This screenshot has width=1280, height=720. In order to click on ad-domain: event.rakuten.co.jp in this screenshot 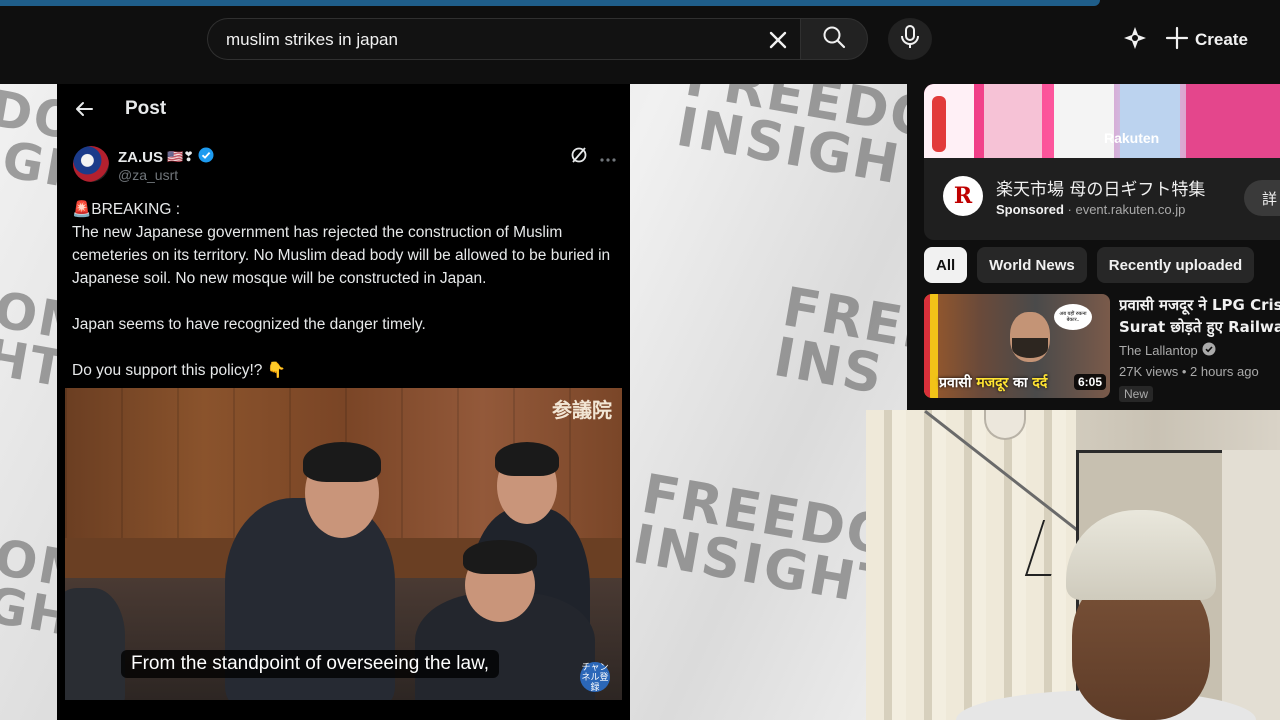, I will do `click(1130, 209)`.